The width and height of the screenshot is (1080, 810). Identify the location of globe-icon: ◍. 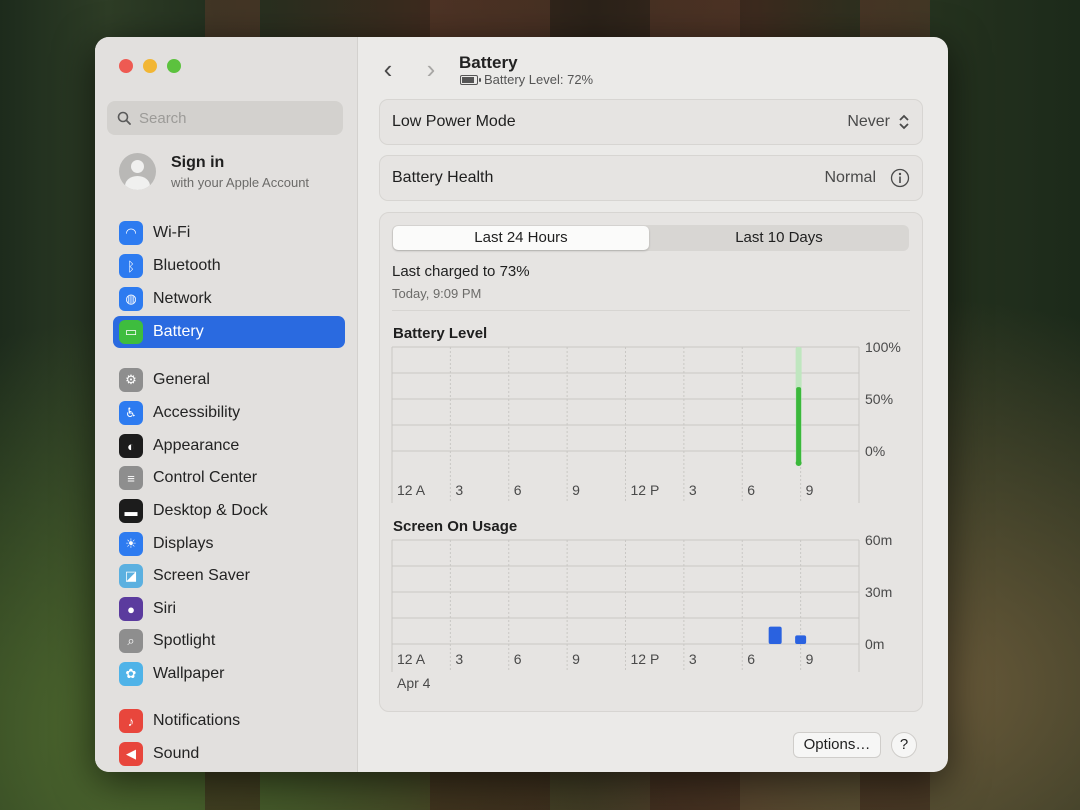
(131, 299).